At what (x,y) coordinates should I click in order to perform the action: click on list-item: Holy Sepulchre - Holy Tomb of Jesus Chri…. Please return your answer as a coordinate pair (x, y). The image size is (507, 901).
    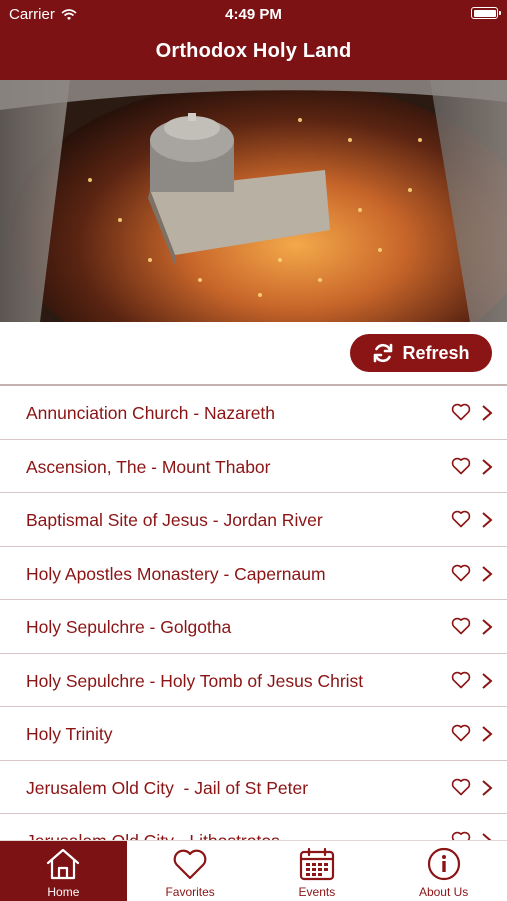
    Looking at the image, I should click on (253, 680).